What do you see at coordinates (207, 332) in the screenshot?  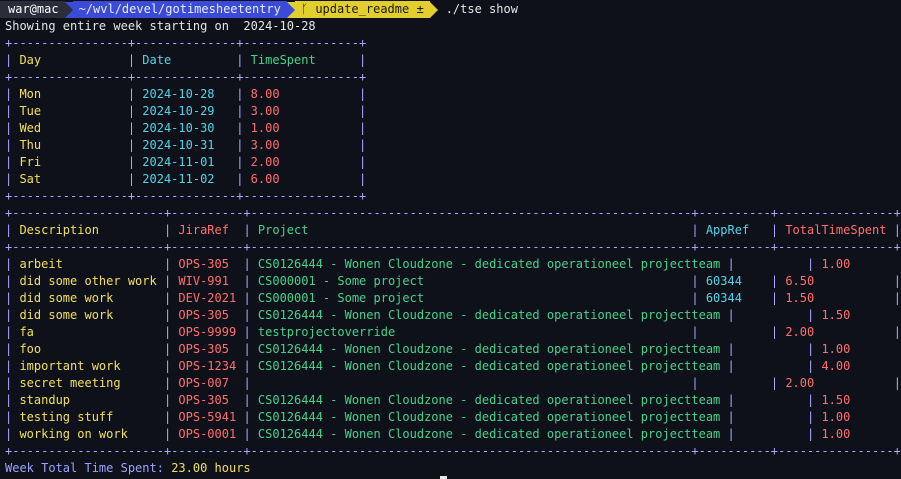 I see `jiraref-cell: OPS-9999` at bounding box center [207, 332].